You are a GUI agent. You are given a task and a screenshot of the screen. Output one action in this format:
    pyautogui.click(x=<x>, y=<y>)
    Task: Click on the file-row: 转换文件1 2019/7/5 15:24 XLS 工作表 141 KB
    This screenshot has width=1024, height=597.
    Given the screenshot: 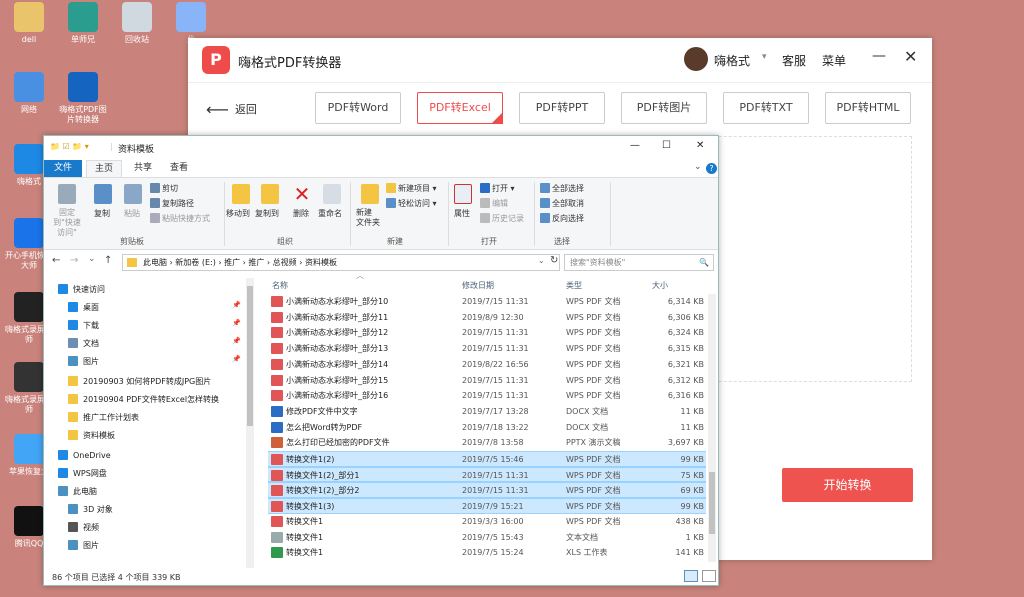 What is the action you would take?
    pyautogui.click(x=487, y=553)
    